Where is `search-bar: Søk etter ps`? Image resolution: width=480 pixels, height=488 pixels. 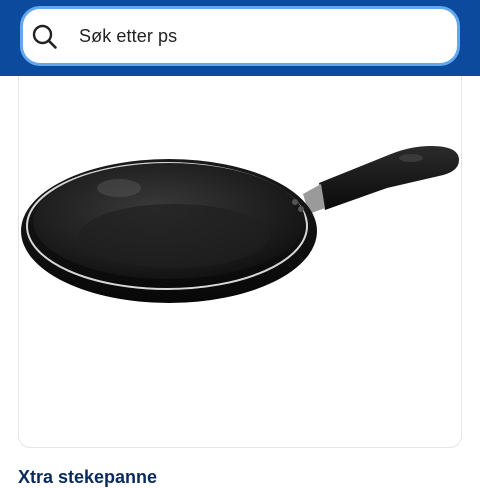 search-bar: Søk etter ps is located at coordinates (240, 36).